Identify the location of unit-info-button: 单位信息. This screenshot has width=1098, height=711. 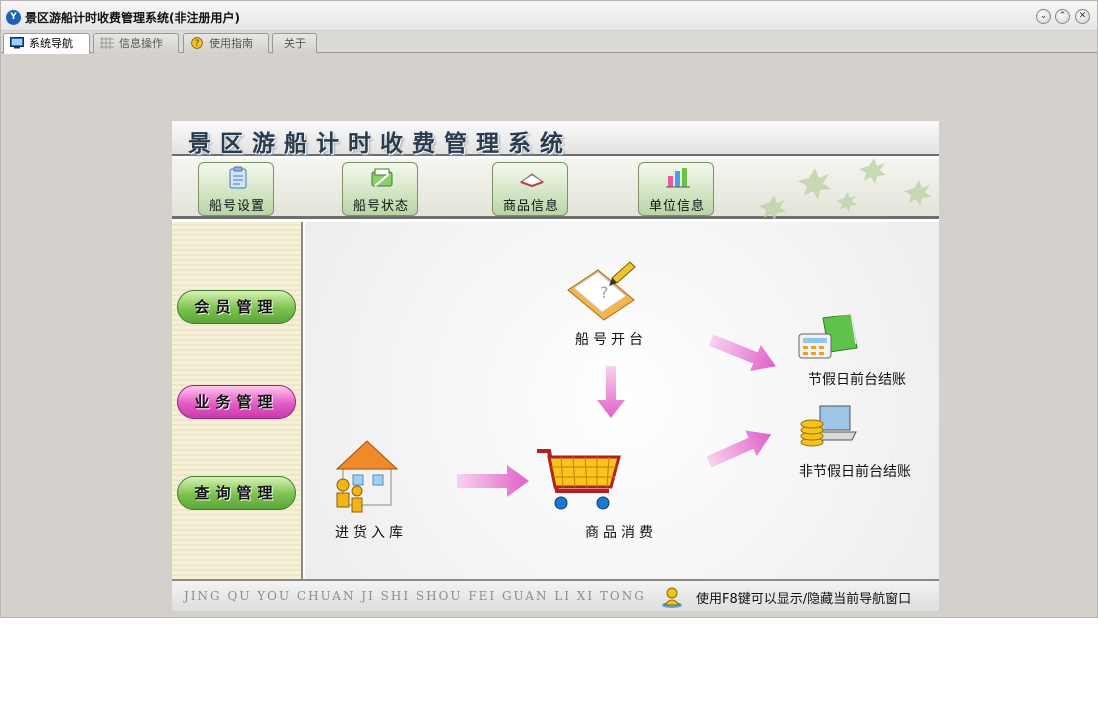
(676, 189).